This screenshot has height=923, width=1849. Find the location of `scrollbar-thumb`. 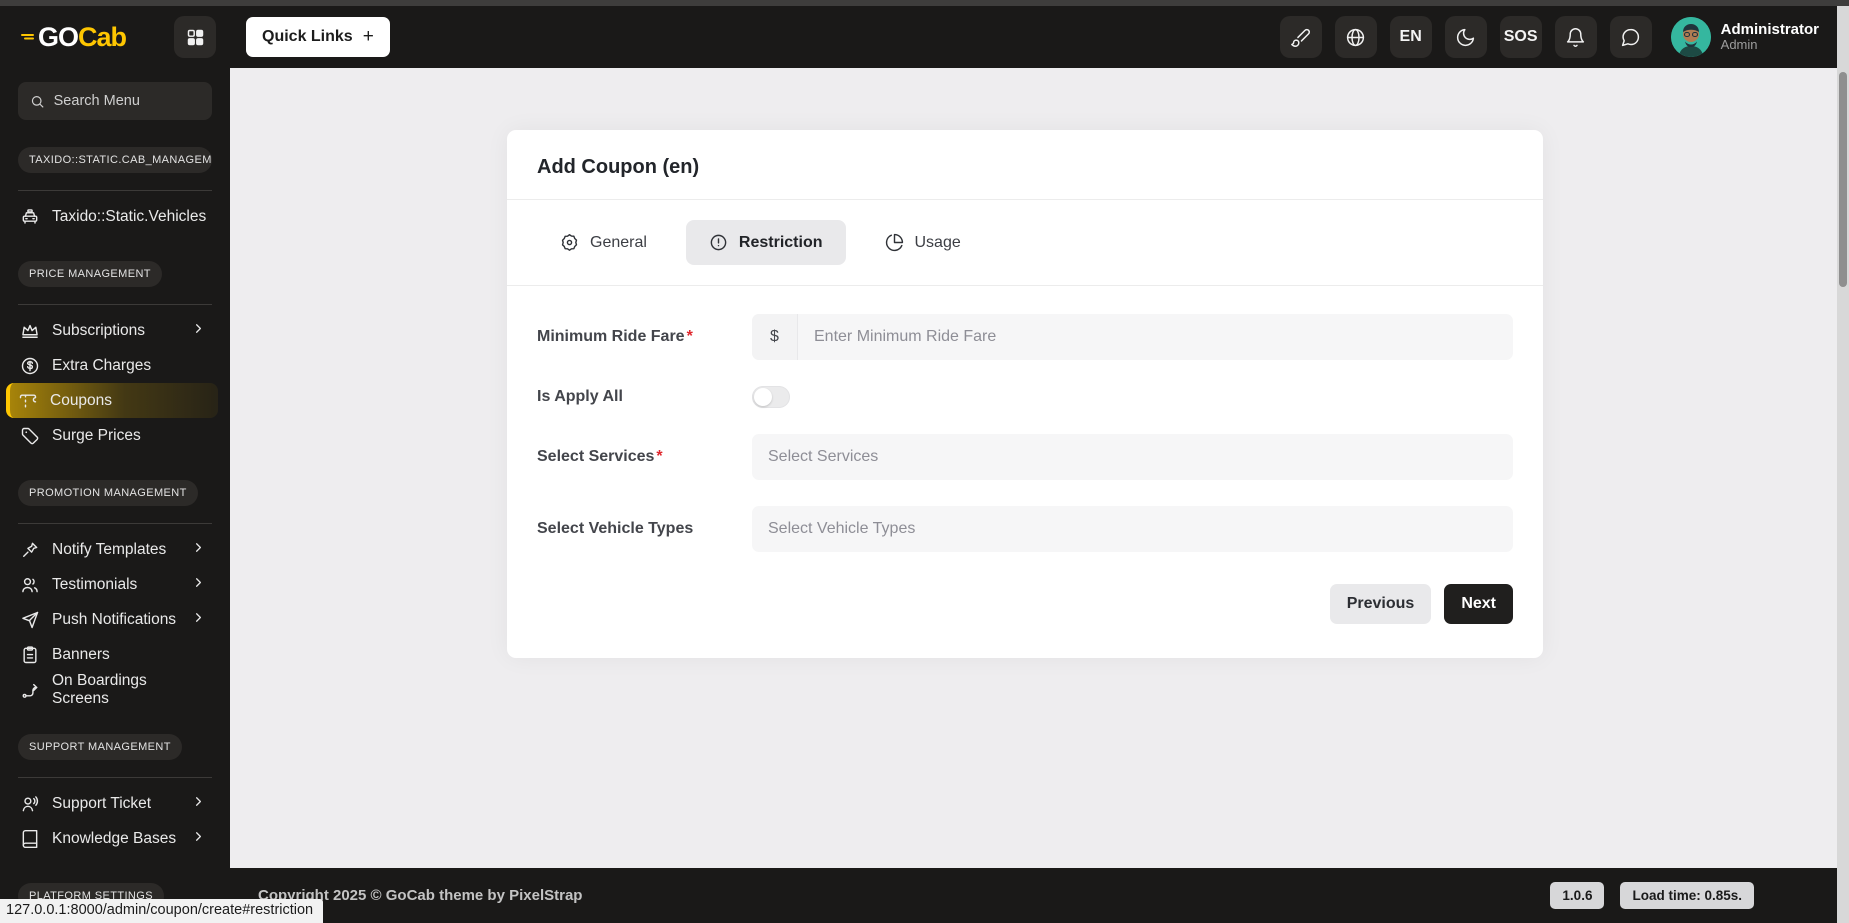

scrollbar-thumb is located at coordinates (1843, 179).